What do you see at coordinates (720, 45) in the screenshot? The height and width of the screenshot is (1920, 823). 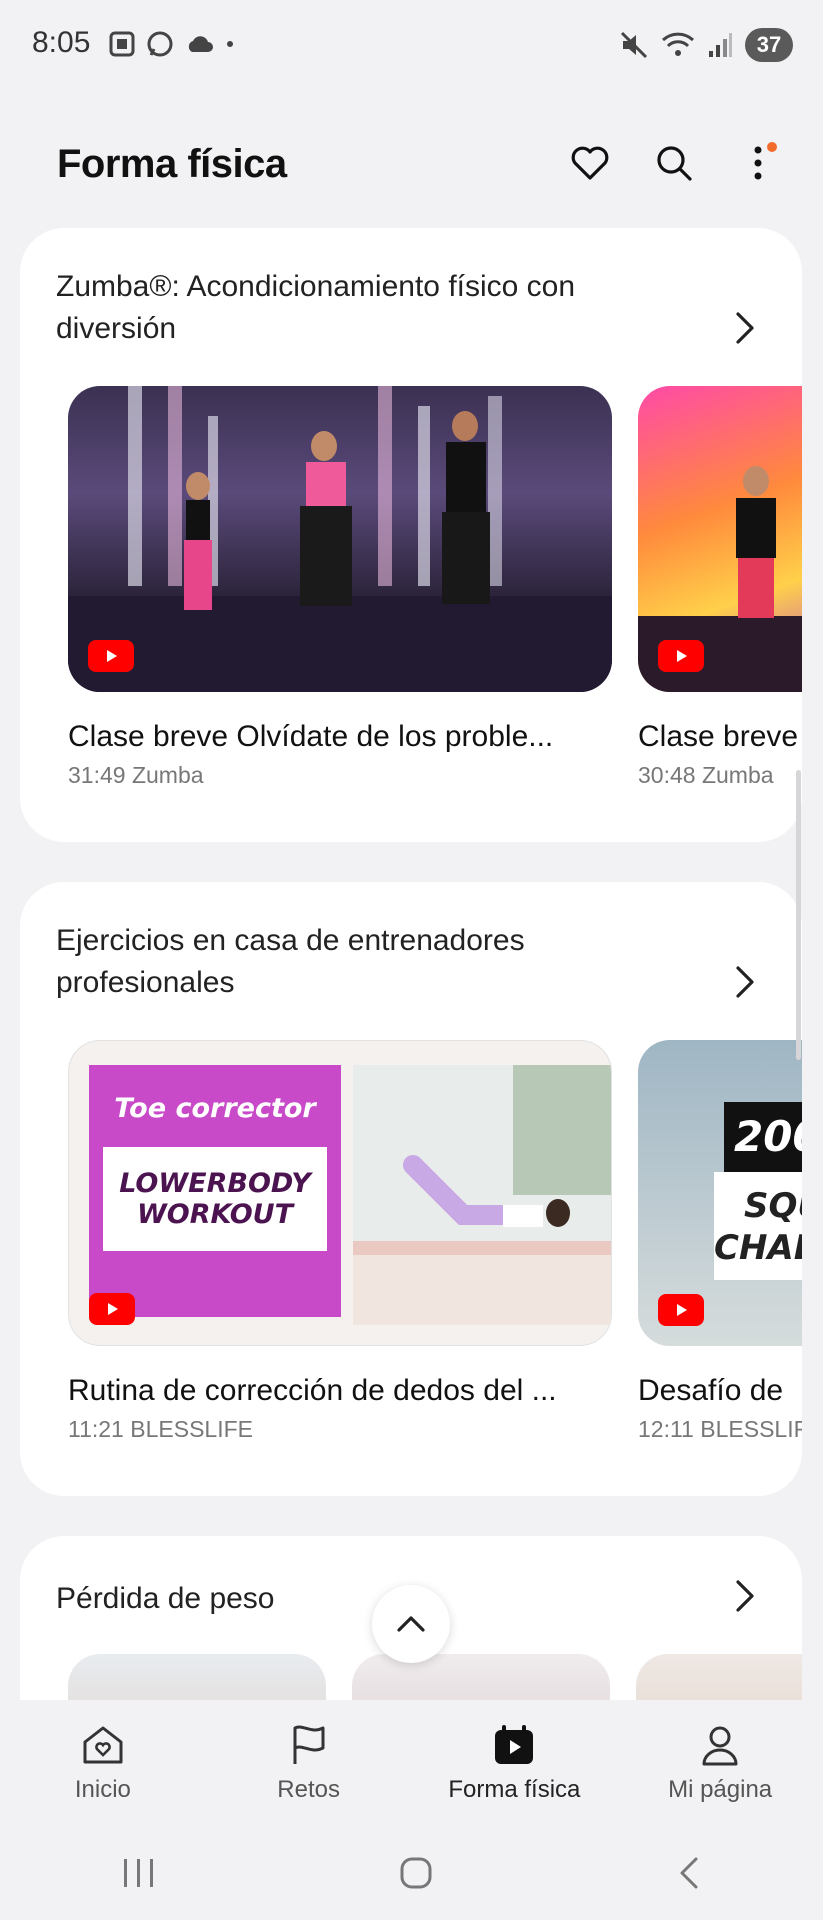 I see `signal-icon` at bounding box center [720, 45].